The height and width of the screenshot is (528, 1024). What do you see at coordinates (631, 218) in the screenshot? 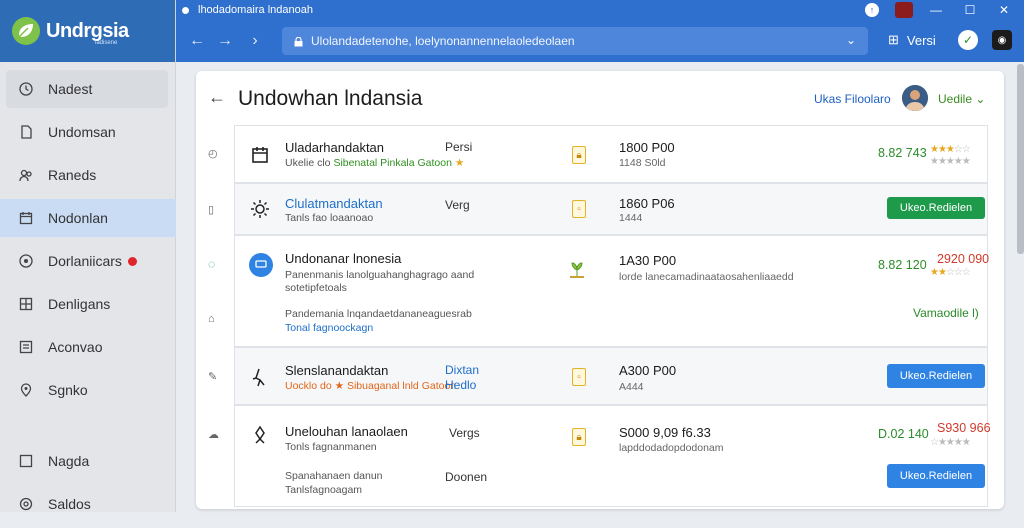
I see `row-price-sub: 1444` at bounding box center [631, 218].